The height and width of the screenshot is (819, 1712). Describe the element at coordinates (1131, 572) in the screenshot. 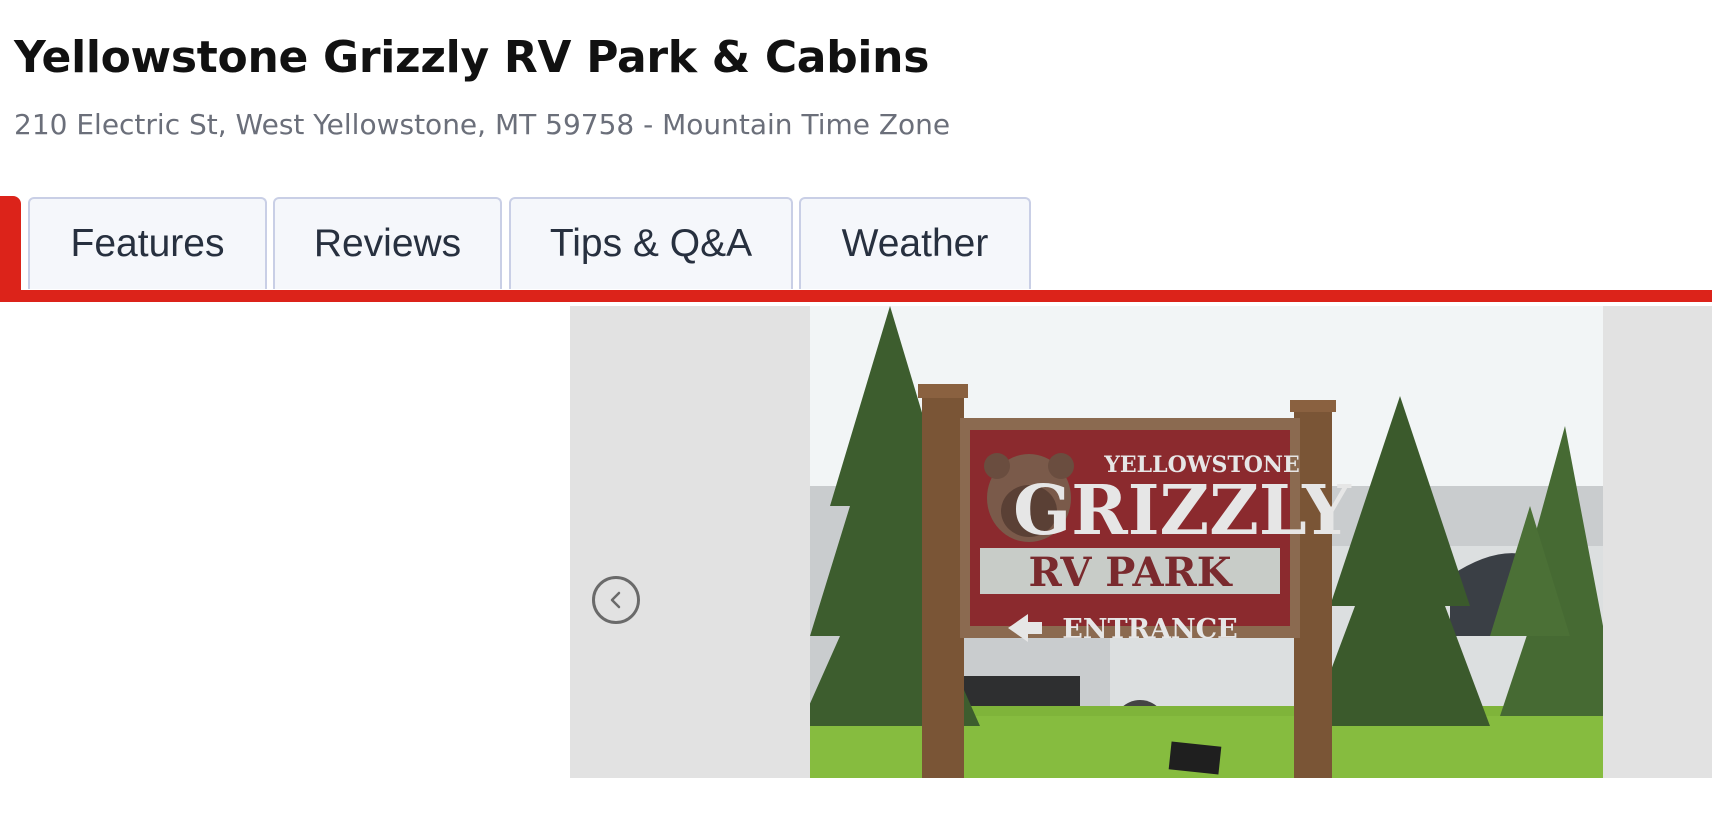

I see `sign-text-rv-park: RV PARK` at that location.